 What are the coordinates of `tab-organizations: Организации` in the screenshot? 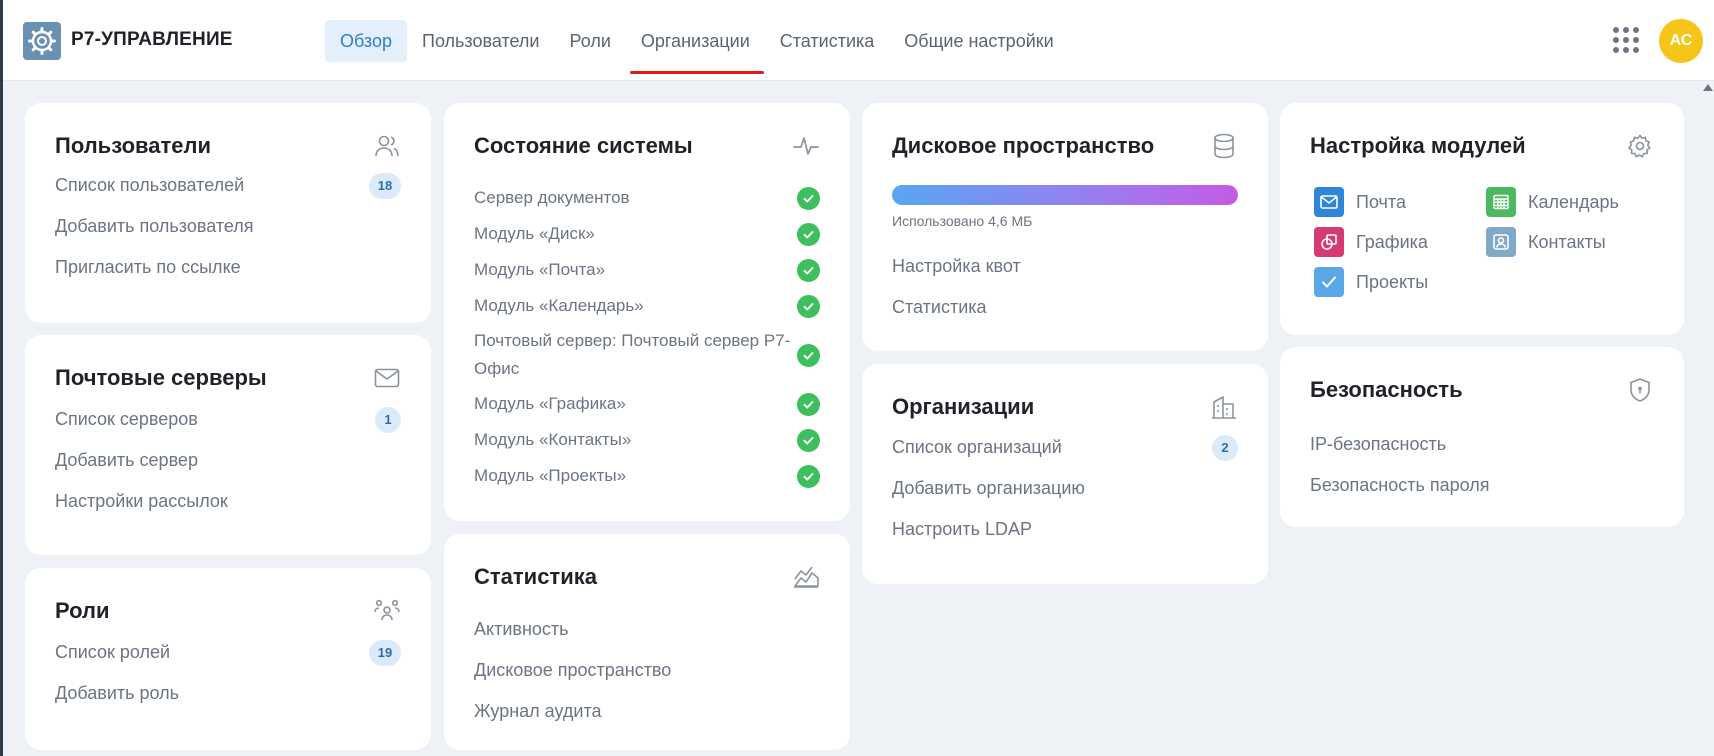 It's located at (695, 47).